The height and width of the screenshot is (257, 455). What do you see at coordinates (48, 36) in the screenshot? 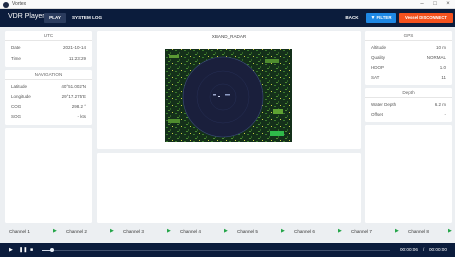
I see `utc-title: UTC` at bounding box center [48, 36].